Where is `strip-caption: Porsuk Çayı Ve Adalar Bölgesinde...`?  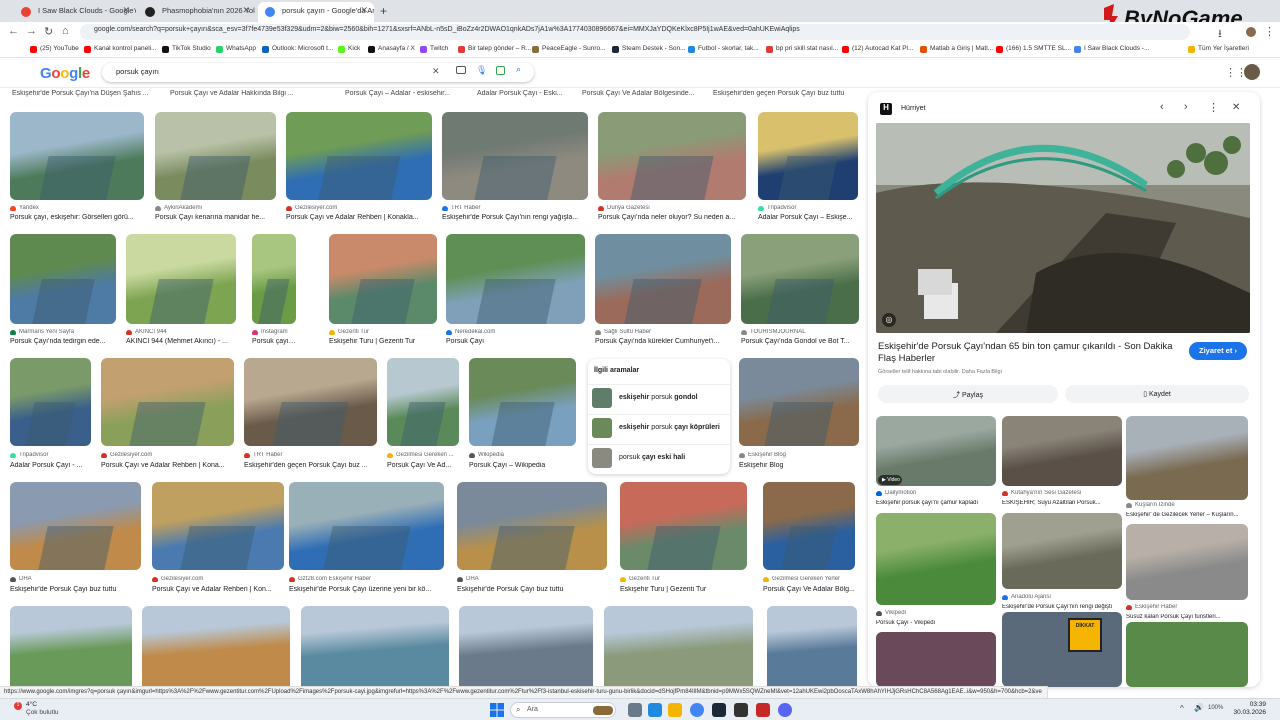
strip-caption: Porsuk Çayı Ve Adalar Bölgesinde... is located at coordinates (642, 93).